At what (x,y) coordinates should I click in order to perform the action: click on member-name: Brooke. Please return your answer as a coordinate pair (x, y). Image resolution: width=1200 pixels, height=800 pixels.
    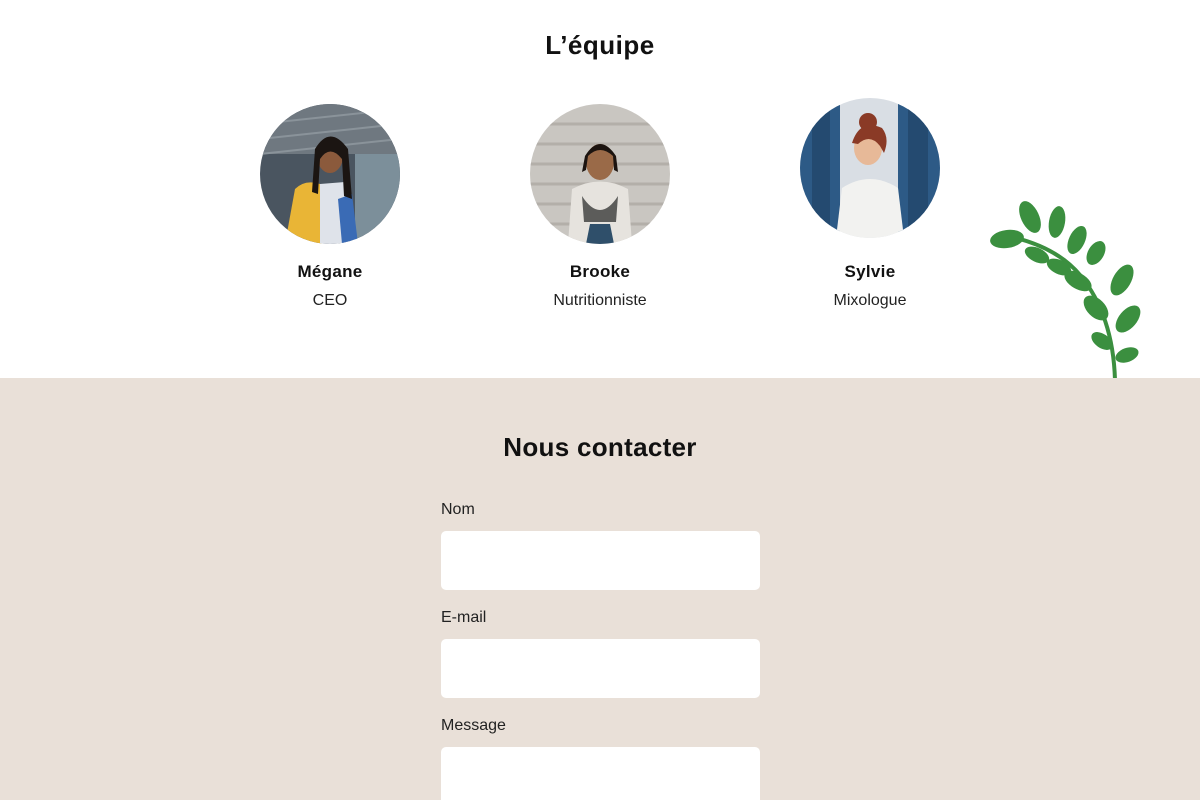
    Looking at the image, I should click on (600, 271).